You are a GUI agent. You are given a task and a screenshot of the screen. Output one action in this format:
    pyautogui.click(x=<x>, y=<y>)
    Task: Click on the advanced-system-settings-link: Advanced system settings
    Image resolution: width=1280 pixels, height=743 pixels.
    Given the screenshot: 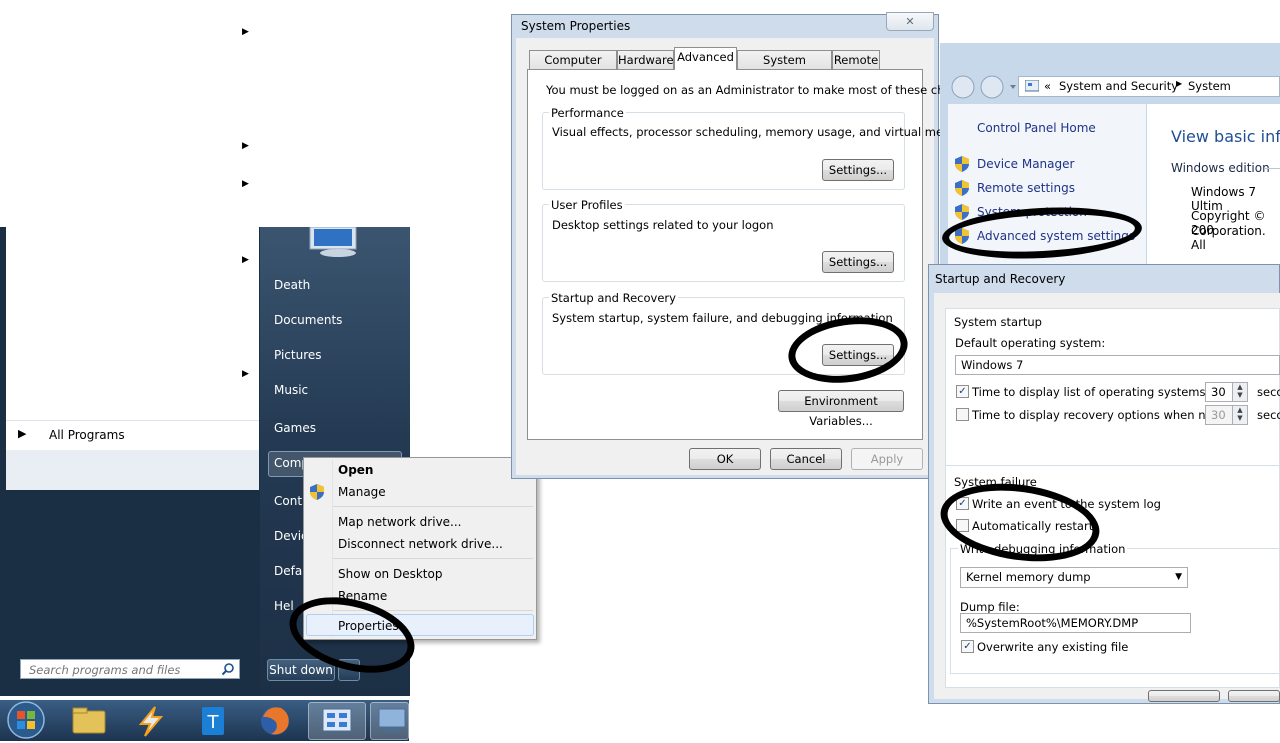 What is the action you would take?
    pyautogui.click(x=1056, y=236)
    